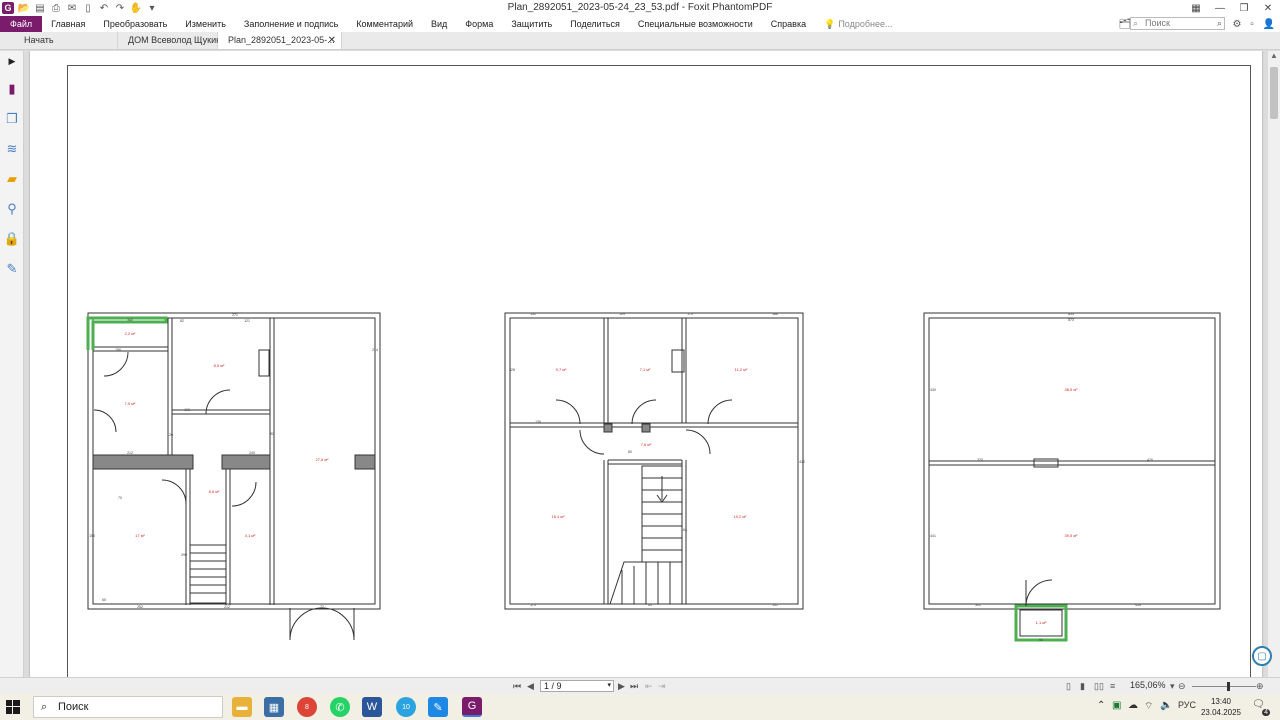  Describe the element at coordinates (1148, 706) in the screenshot. I see `network-icon: ⌔` at that location.